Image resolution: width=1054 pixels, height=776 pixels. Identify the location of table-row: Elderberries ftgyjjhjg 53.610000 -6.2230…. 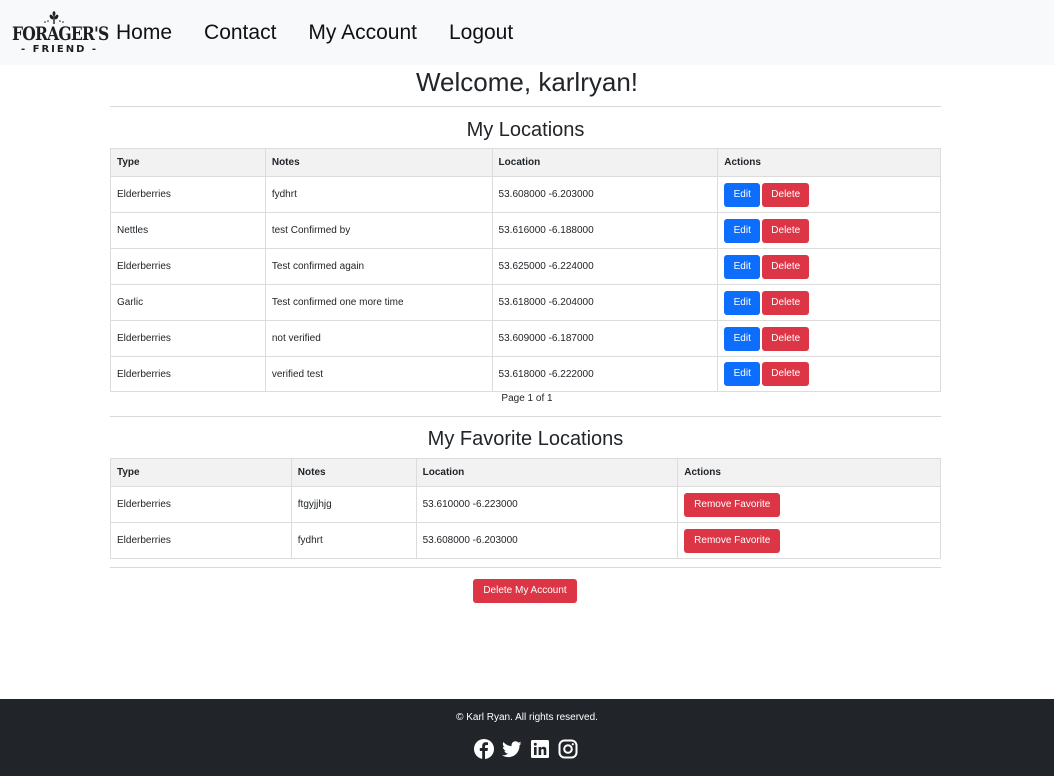
(525, 504).